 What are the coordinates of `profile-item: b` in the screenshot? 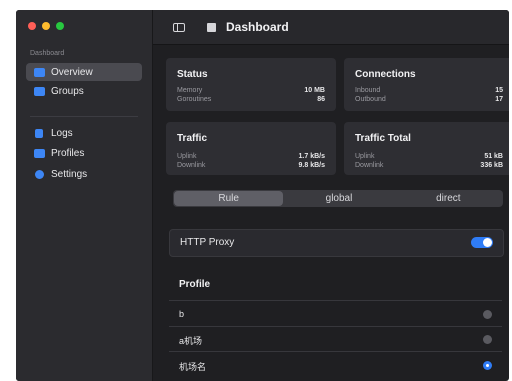 It's located at (335, 313).